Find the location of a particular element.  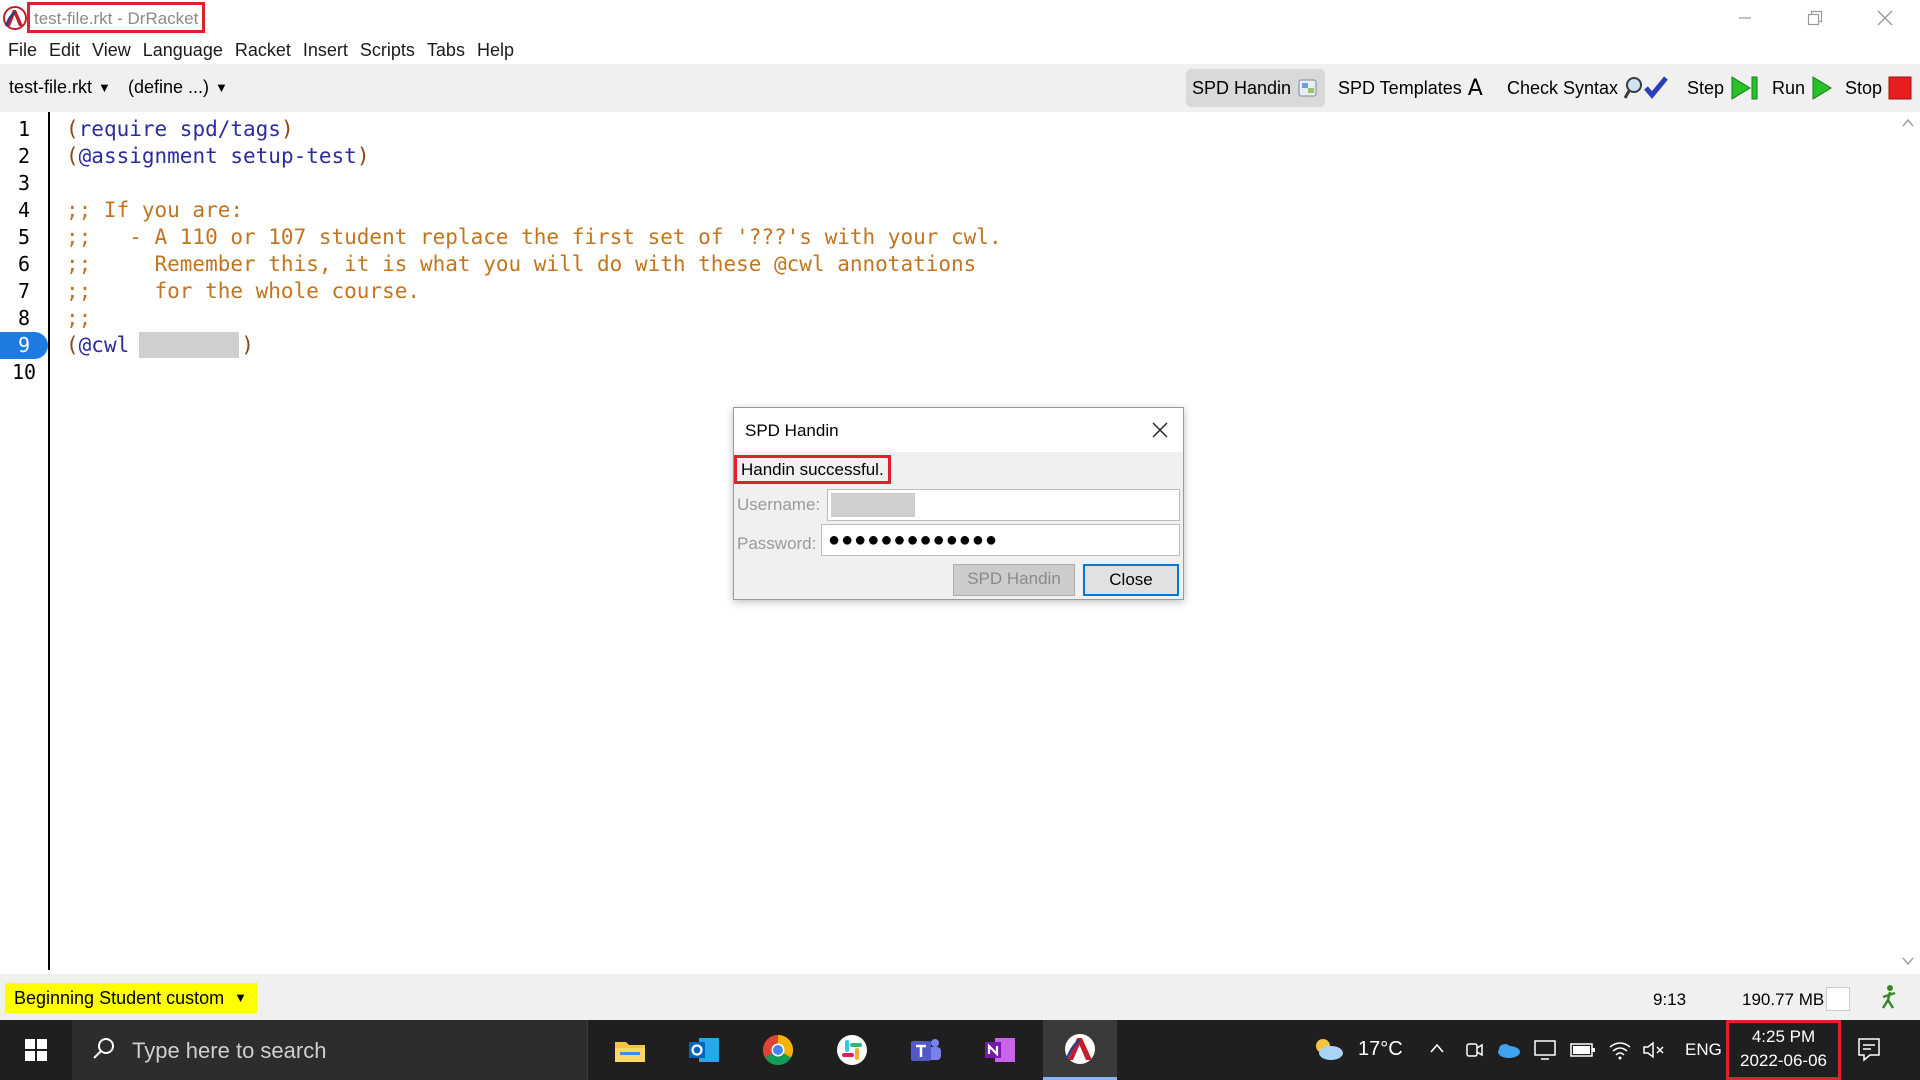

chevron-down-icon: ▼ is located at coordinates (221, 87).